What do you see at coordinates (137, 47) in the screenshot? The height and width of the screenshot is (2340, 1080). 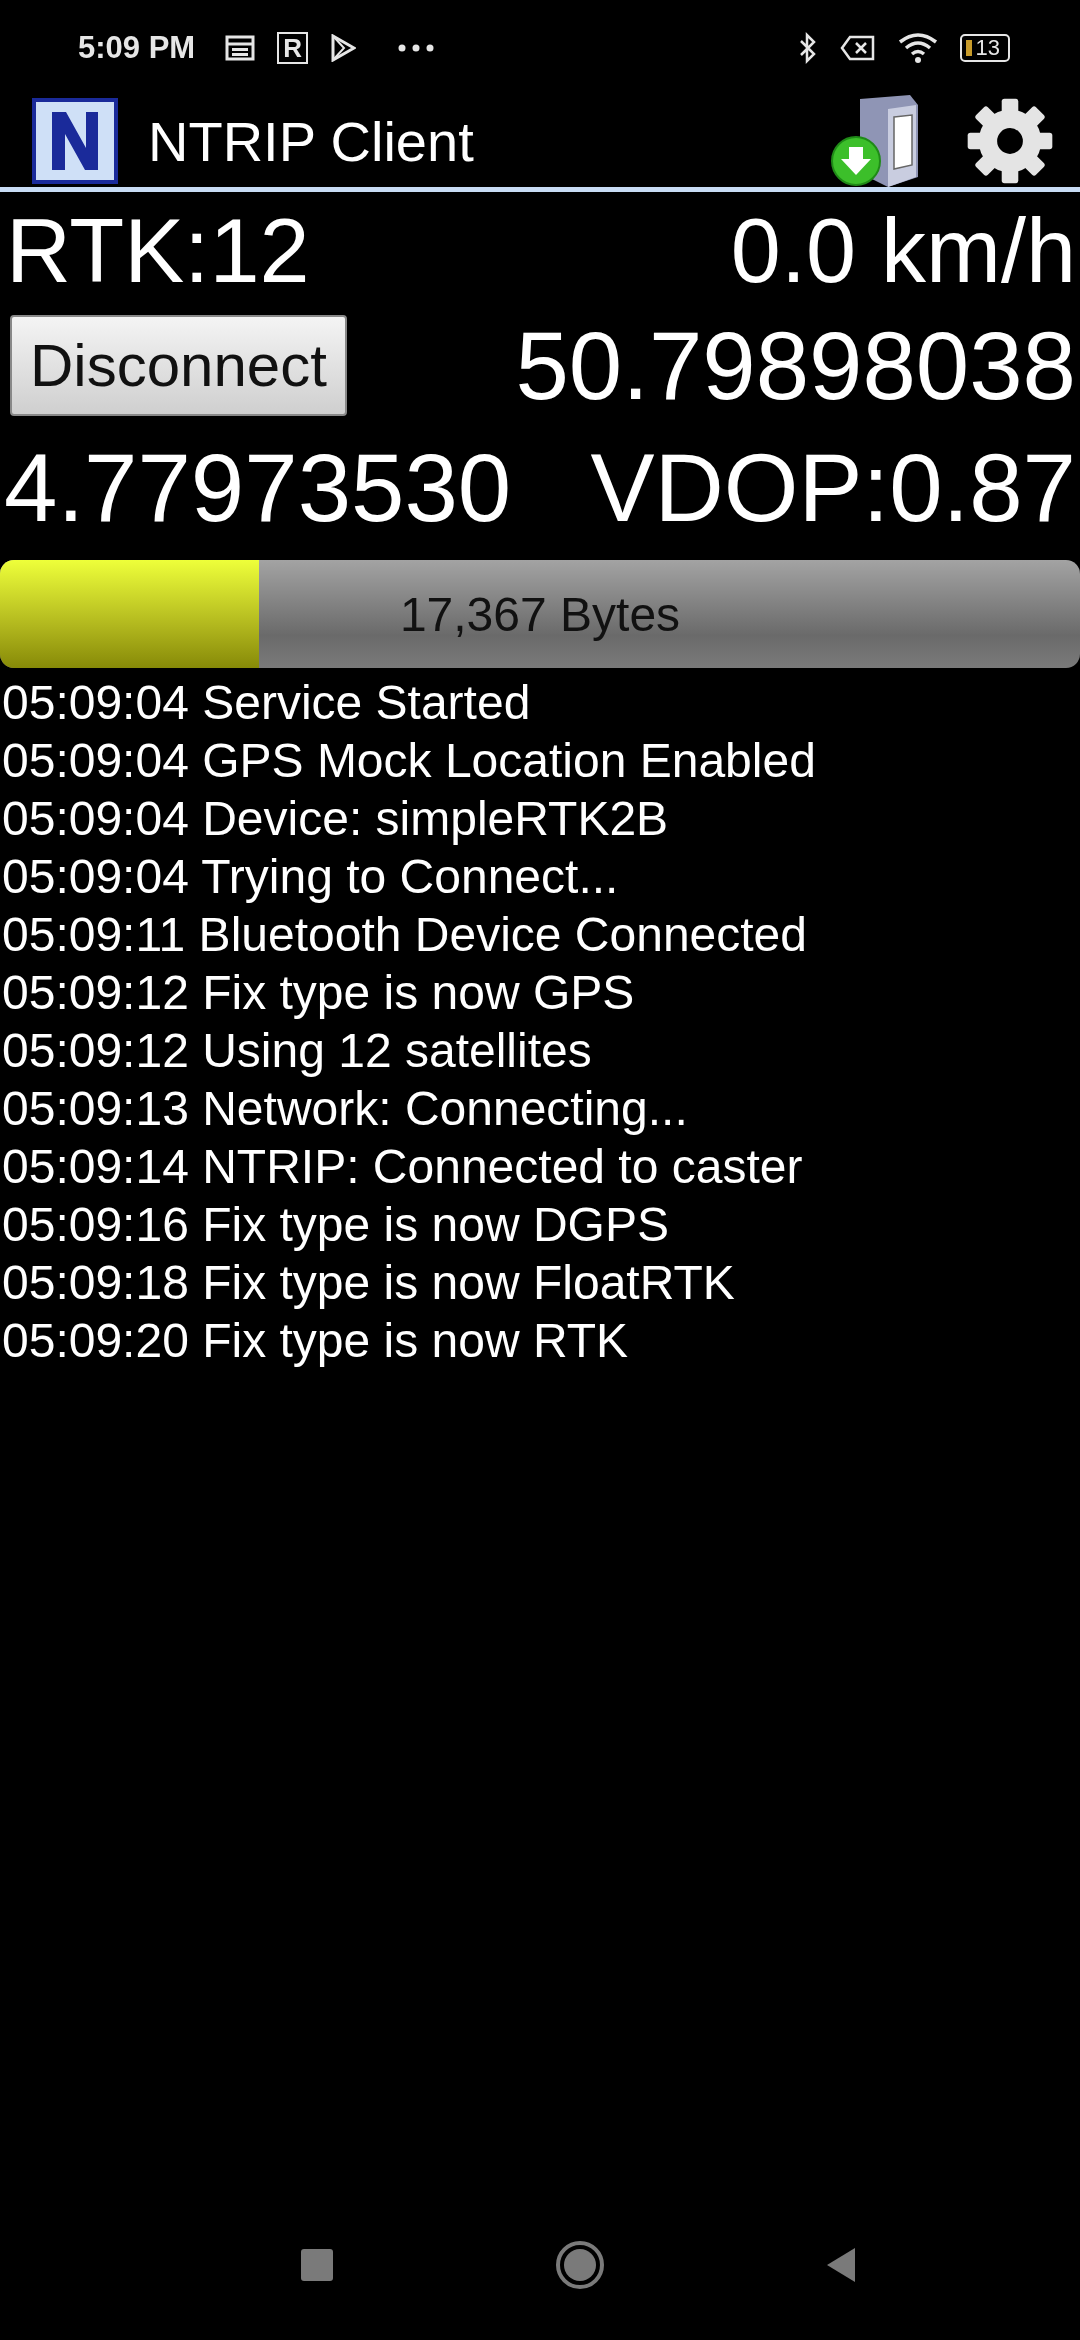 I see `status-time: 5:09 PM` at bounding box center [137, 47].